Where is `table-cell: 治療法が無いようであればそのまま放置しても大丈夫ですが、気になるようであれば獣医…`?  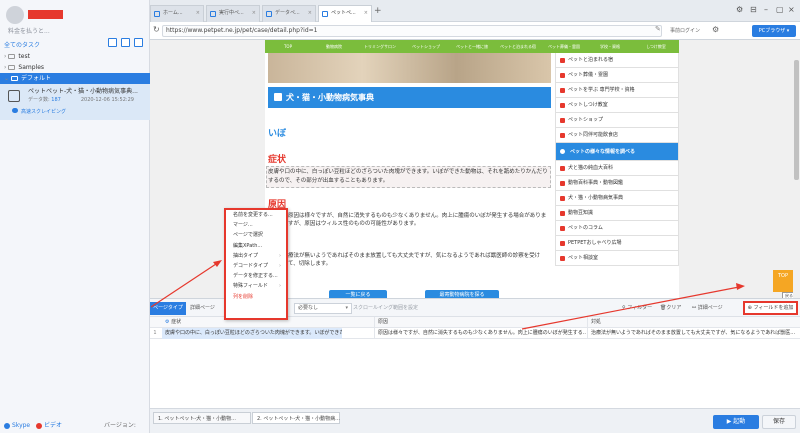
table-cell: 治療法が無いようであればそのまま放置しても大丈夫ですが、気になるようであれば獣医… is located at coordinates (693, 333).